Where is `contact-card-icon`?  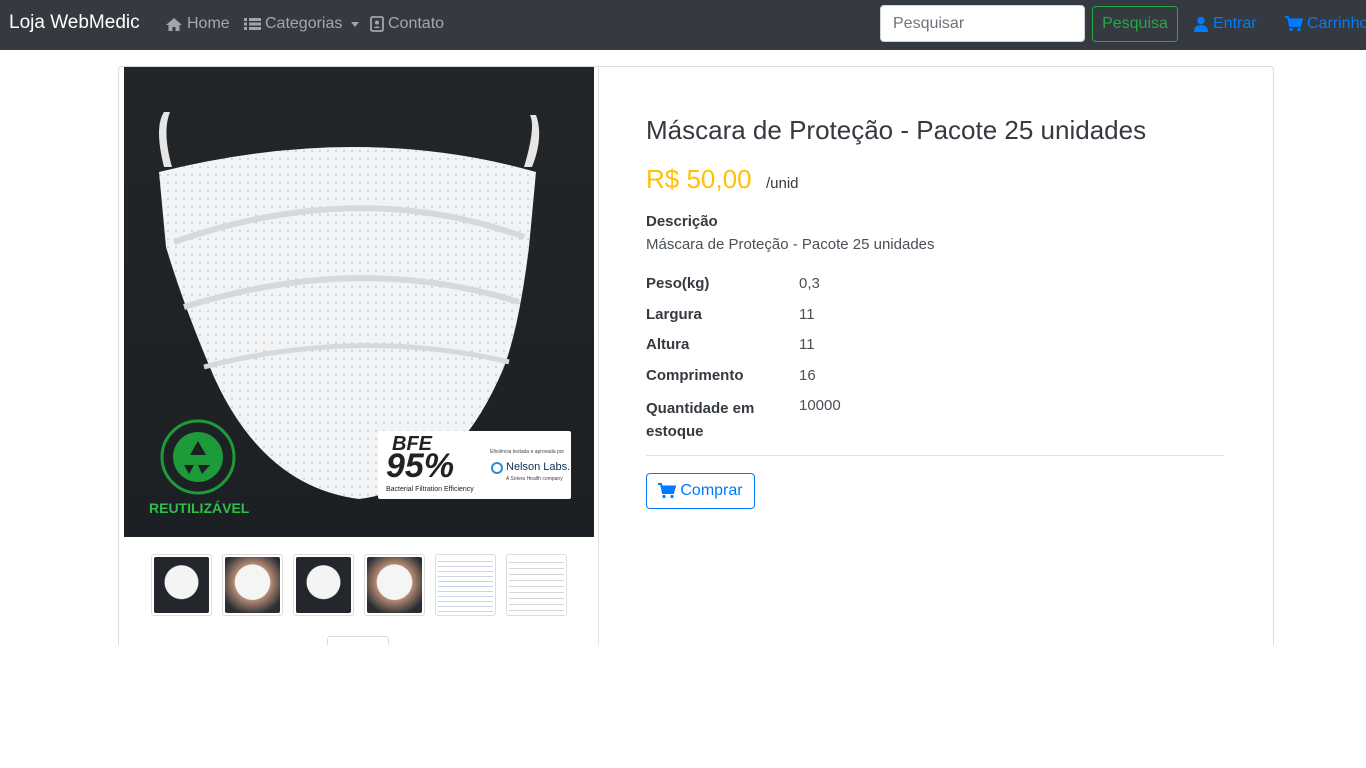 contact-card-icon is located at coordinates (377, 24).